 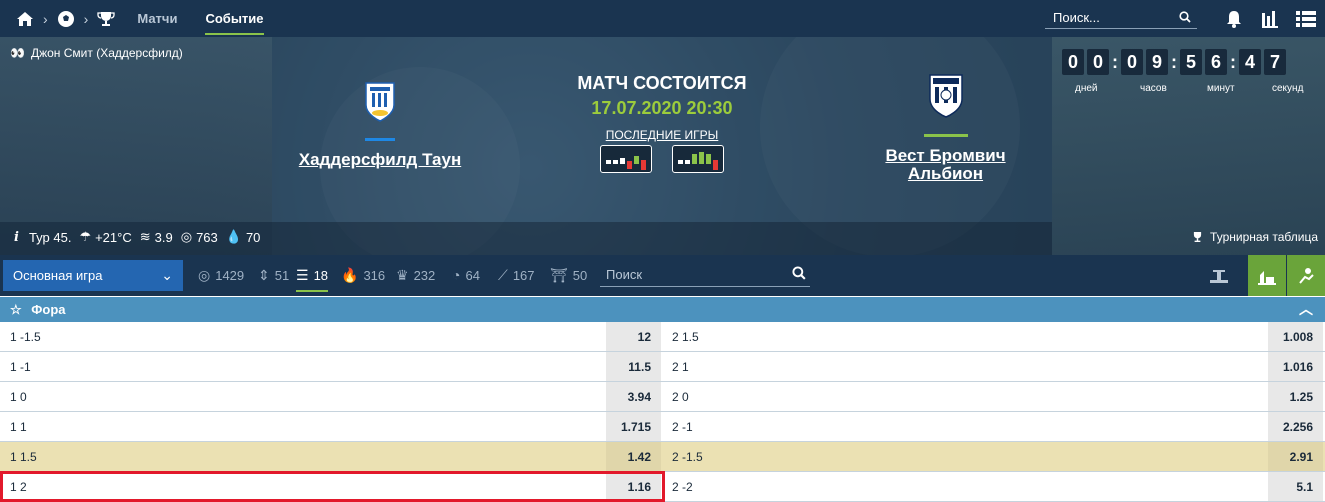 What do you see at coordinates (20, 367) in the screenshot?
I see `home-handicap-label: 1 -1` at bounding box center [20, 367].